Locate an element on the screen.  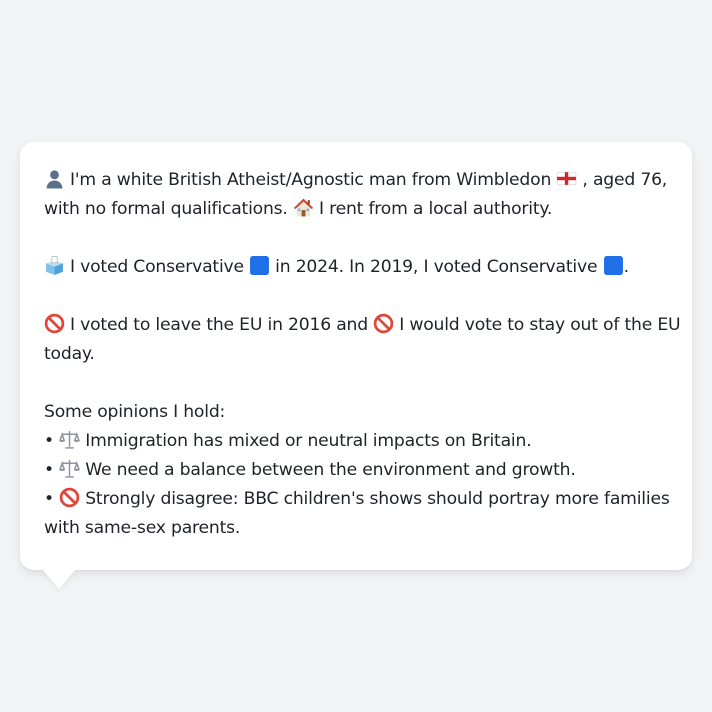
opinion-item-continuation: with same-sex parents. is located at coordinates (356, 528).